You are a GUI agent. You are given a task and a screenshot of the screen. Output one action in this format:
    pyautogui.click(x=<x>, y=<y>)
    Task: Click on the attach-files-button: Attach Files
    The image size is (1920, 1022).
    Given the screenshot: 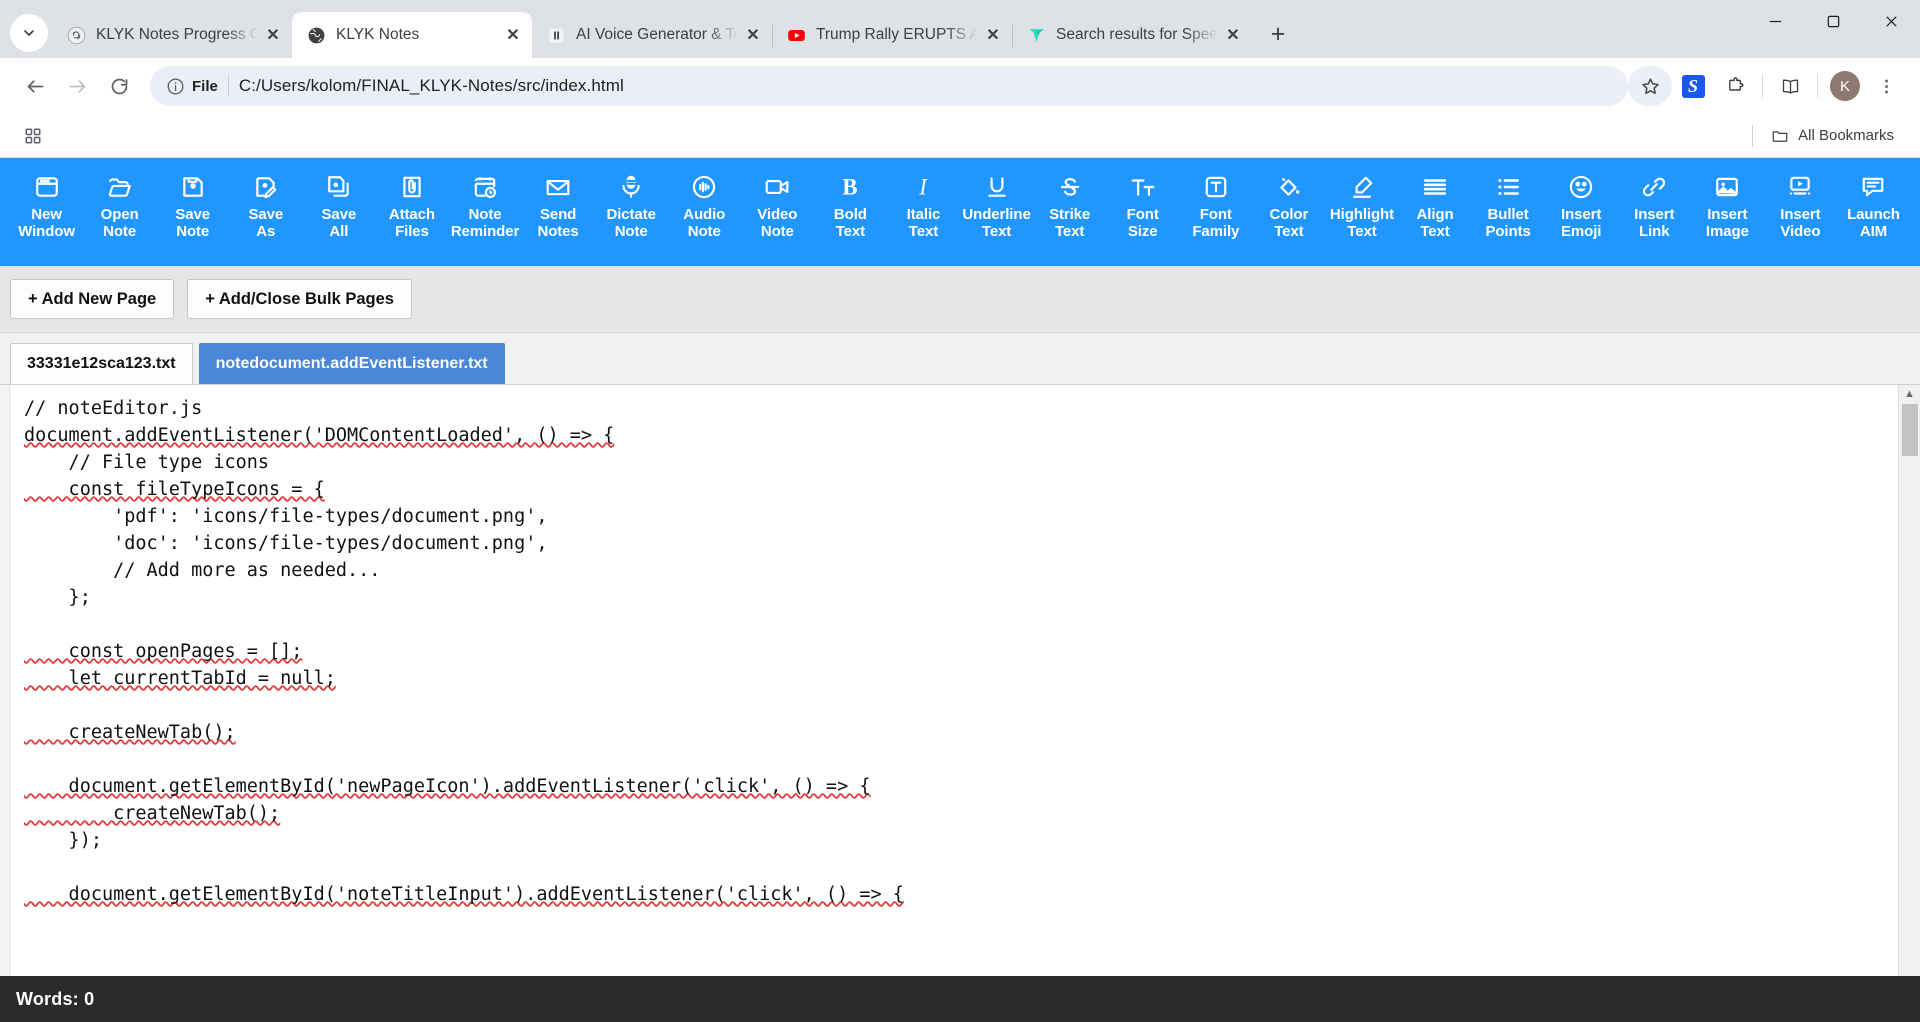 What is the action you would take?
    pyautogui.click(x=411, y=203)
    